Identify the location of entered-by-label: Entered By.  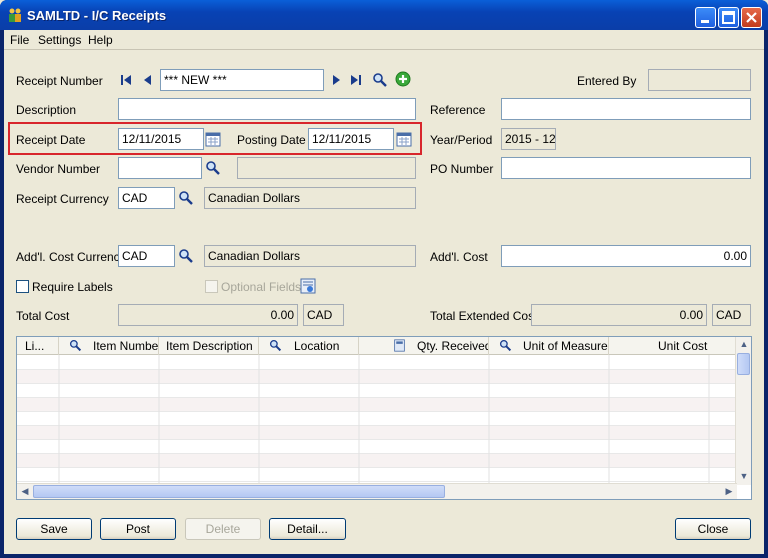
(607, 81).